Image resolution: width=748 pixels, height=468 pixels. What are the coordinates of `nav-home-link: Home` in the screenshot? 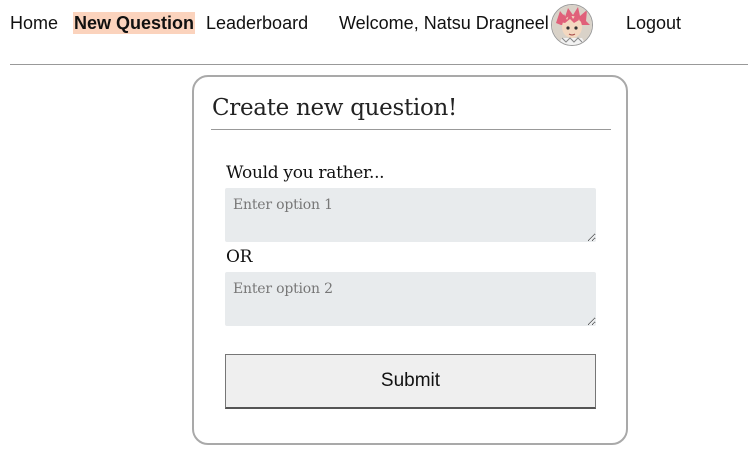 It's located at (34, 23).